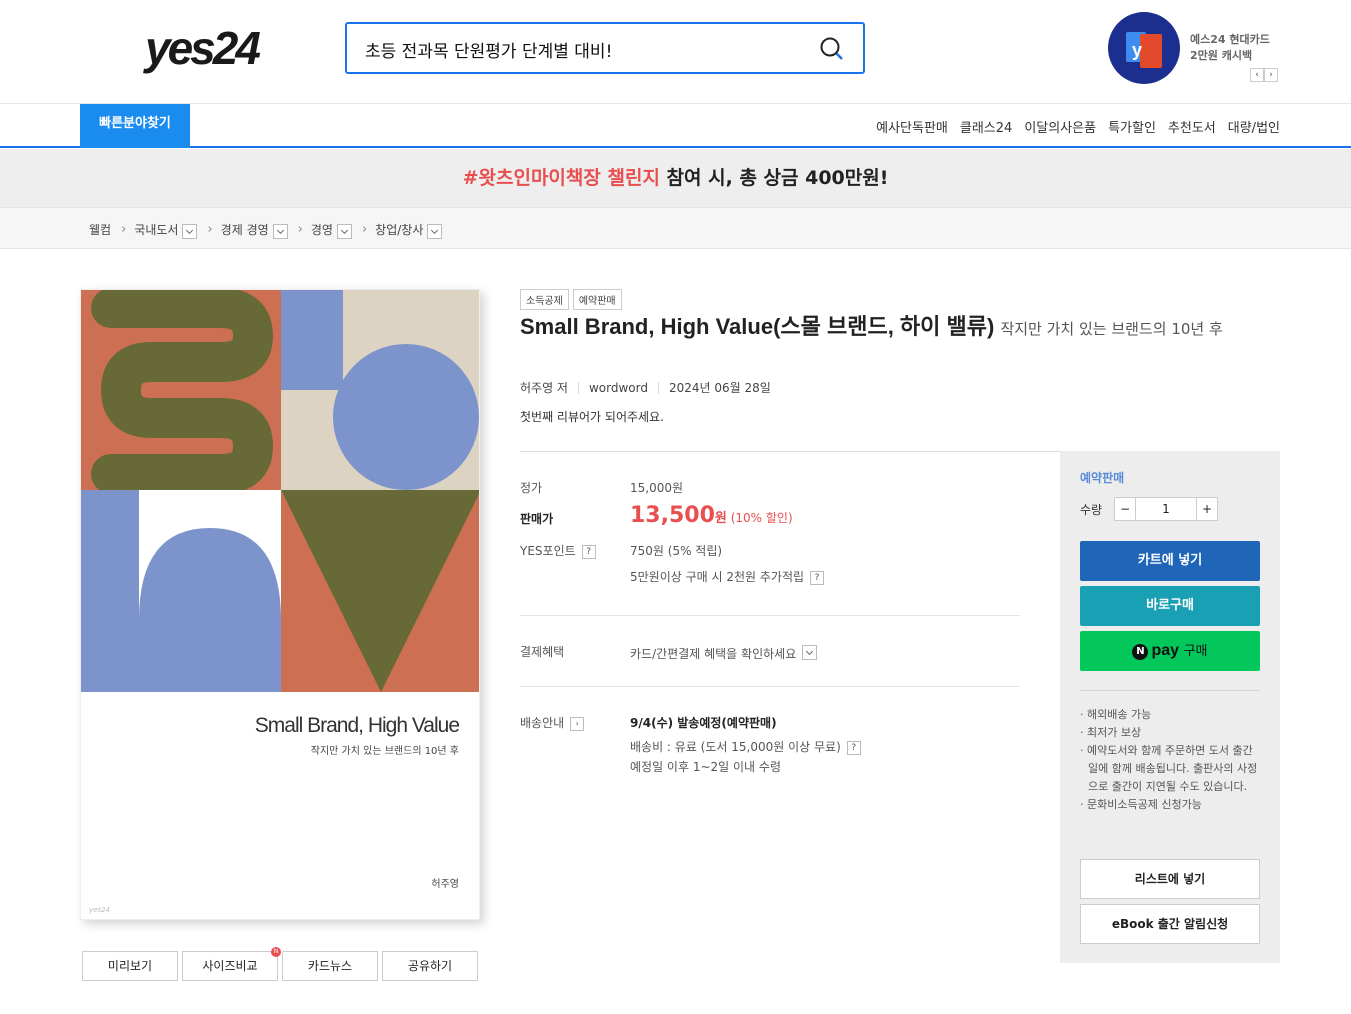 The image size is (1351, 1014). Describe the element at coordinates (280, 491) in the screenshot. I see `cover-artwork` at that location.